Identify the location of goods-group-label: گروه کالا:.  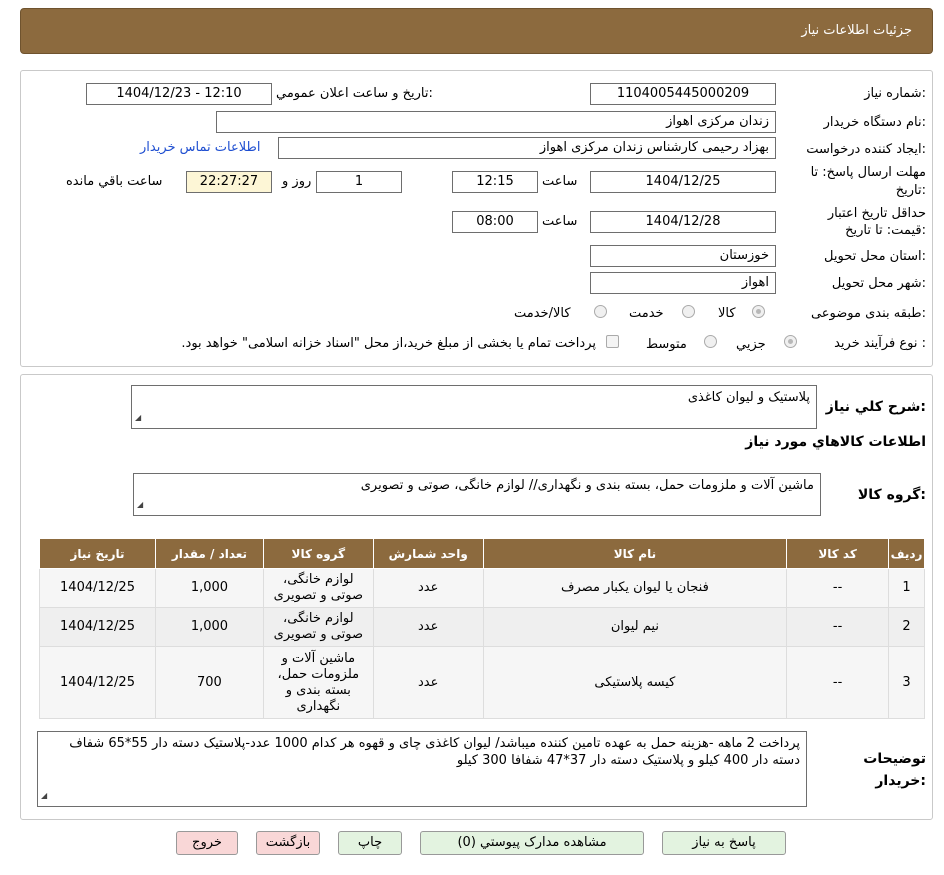
(891, 495).